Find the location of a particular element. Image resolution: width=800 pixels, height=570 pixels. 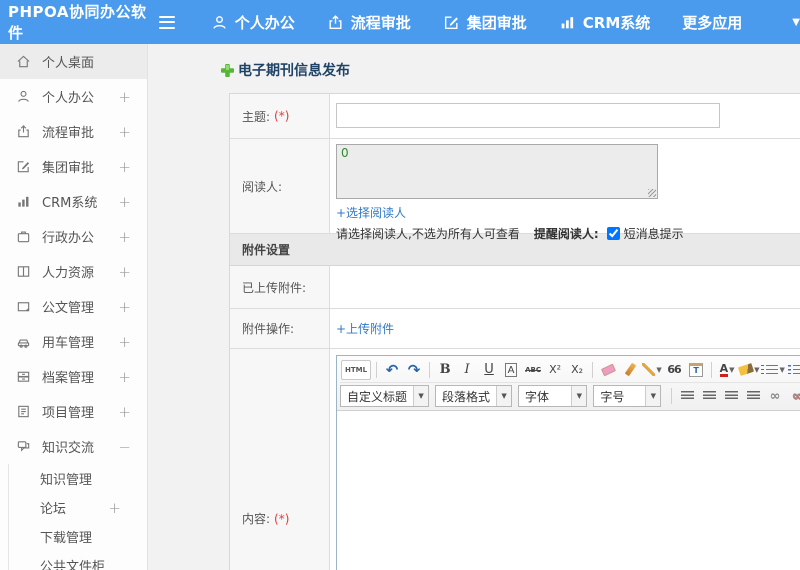

insert-link-icon: ∞ is located at coordinates (775, 396).